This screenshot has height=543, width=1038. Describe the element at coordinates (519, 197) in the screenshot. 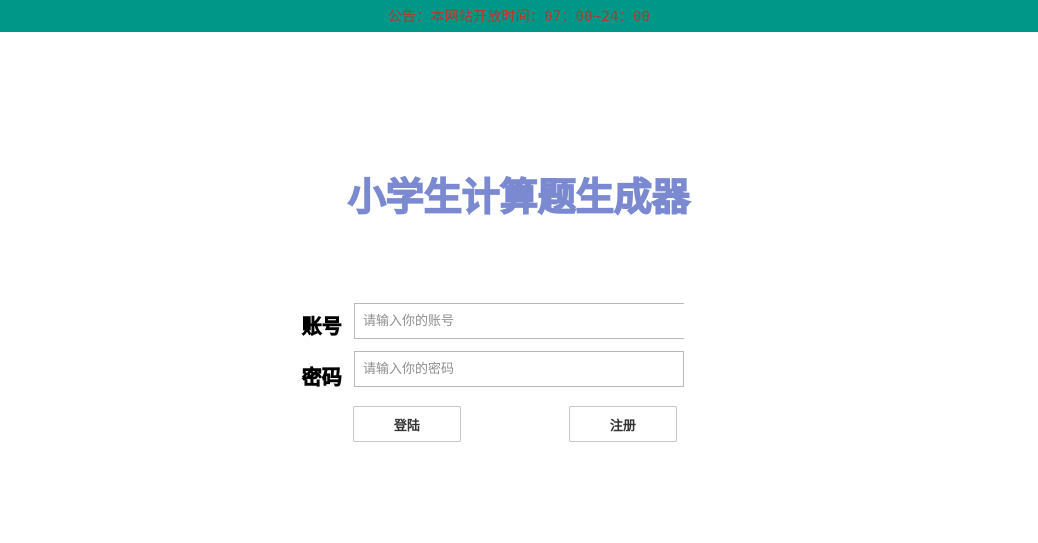

I see `page-title: 小学生计算题生成器` at that location.